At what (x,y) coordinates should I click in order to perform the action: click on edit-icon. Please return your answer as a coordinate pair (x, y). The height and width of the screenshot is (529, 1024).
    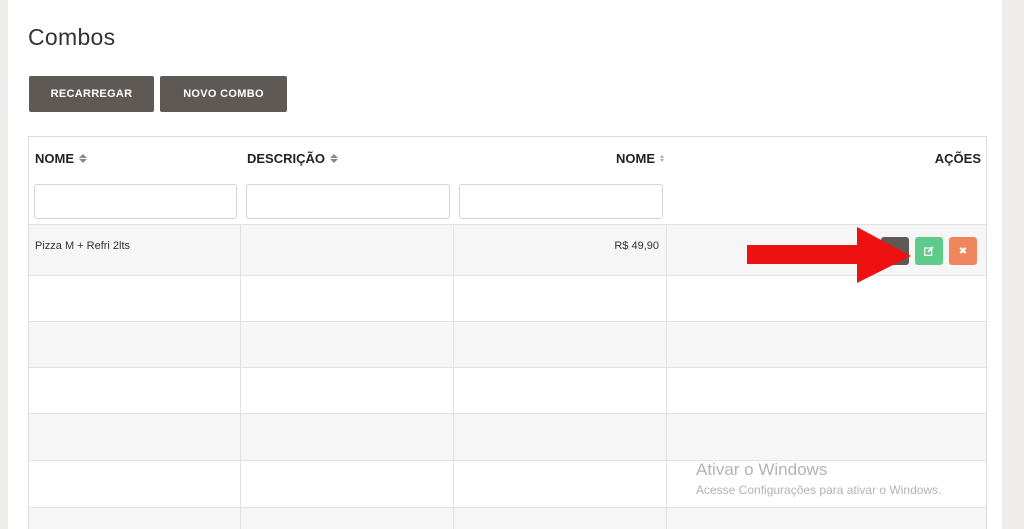
    Looking at the image, I should click on (929, 251).